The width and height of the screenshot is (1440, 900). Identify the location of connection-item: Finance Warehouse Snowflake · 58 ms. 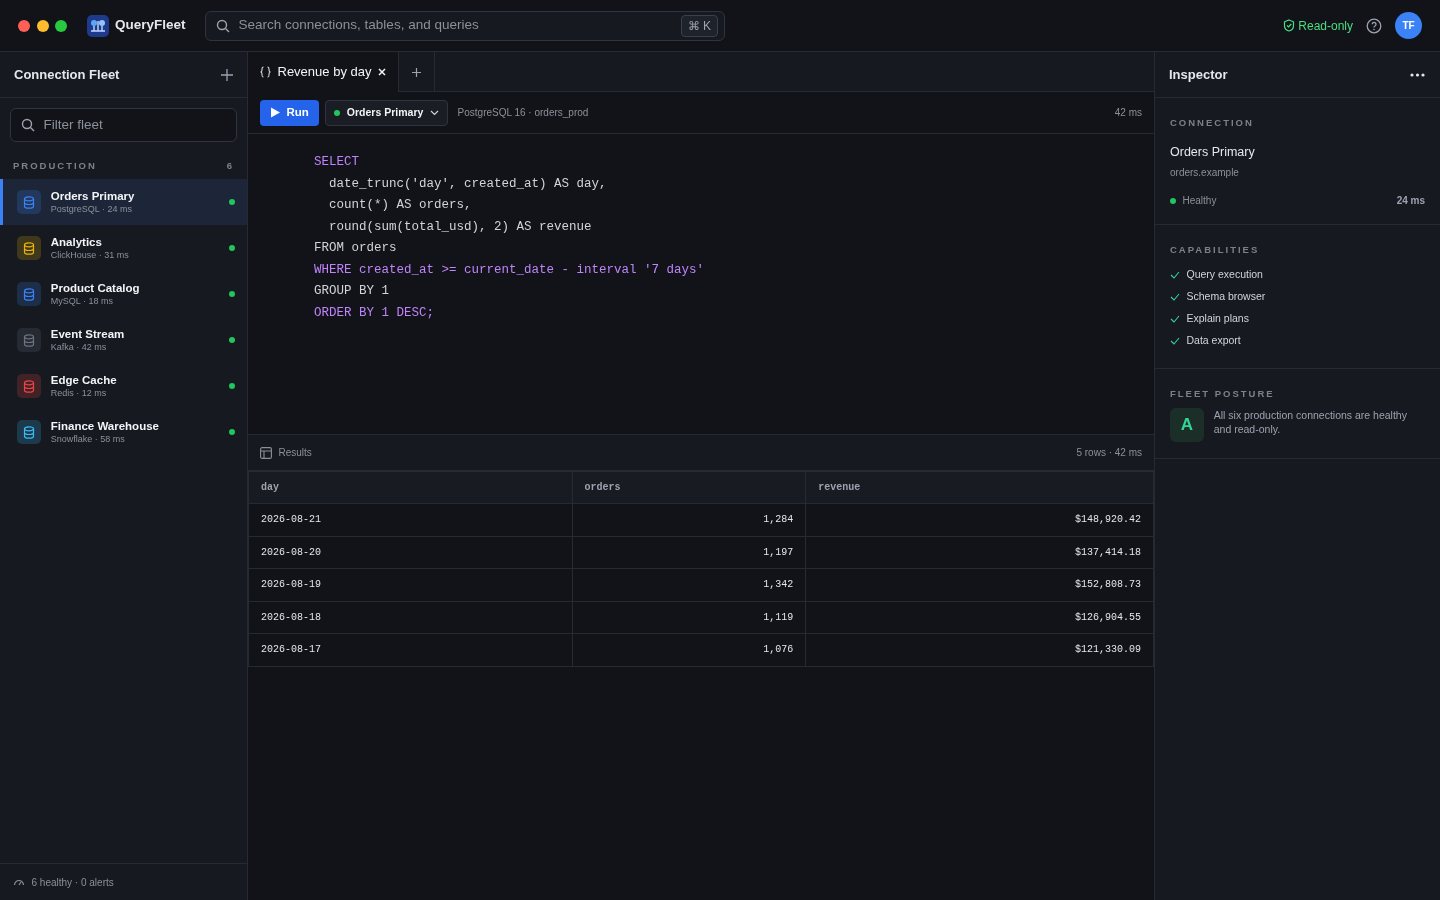
(123, 432).